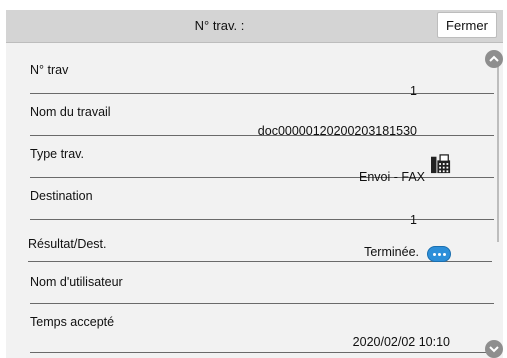 The image size is (507, 358). What do you see at coordinates (72, 322) in the screenshot?
I see `accepted-time-label: Temps accepté` at bounding box center [72, 322].